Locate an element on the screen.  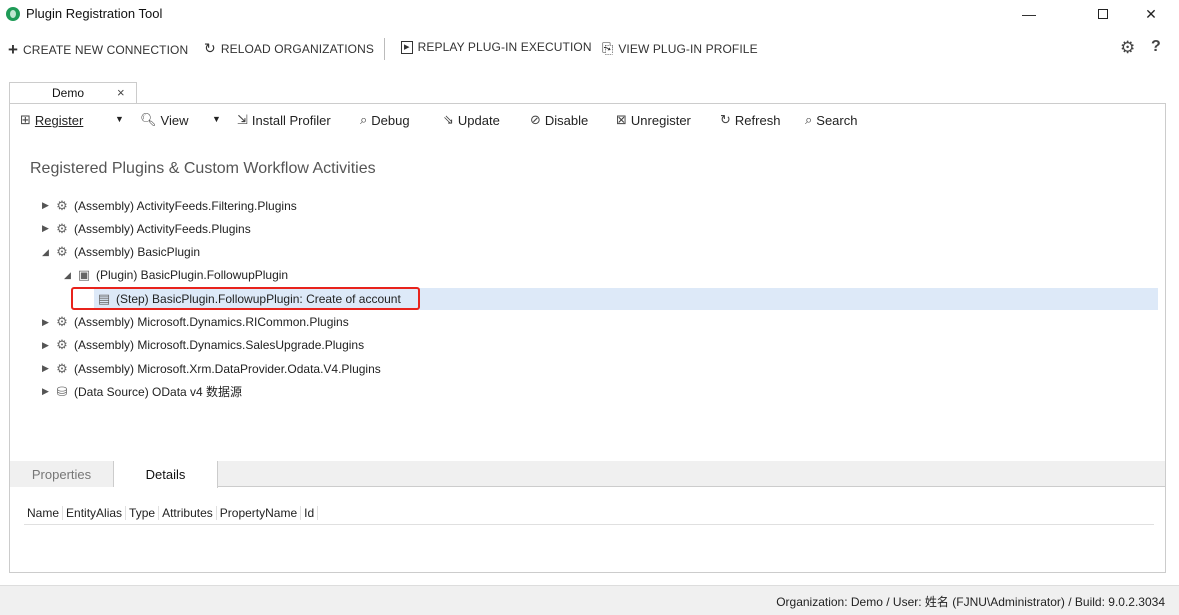
refresh-button: ↻ Refresh is located at coordinates (750, 120).